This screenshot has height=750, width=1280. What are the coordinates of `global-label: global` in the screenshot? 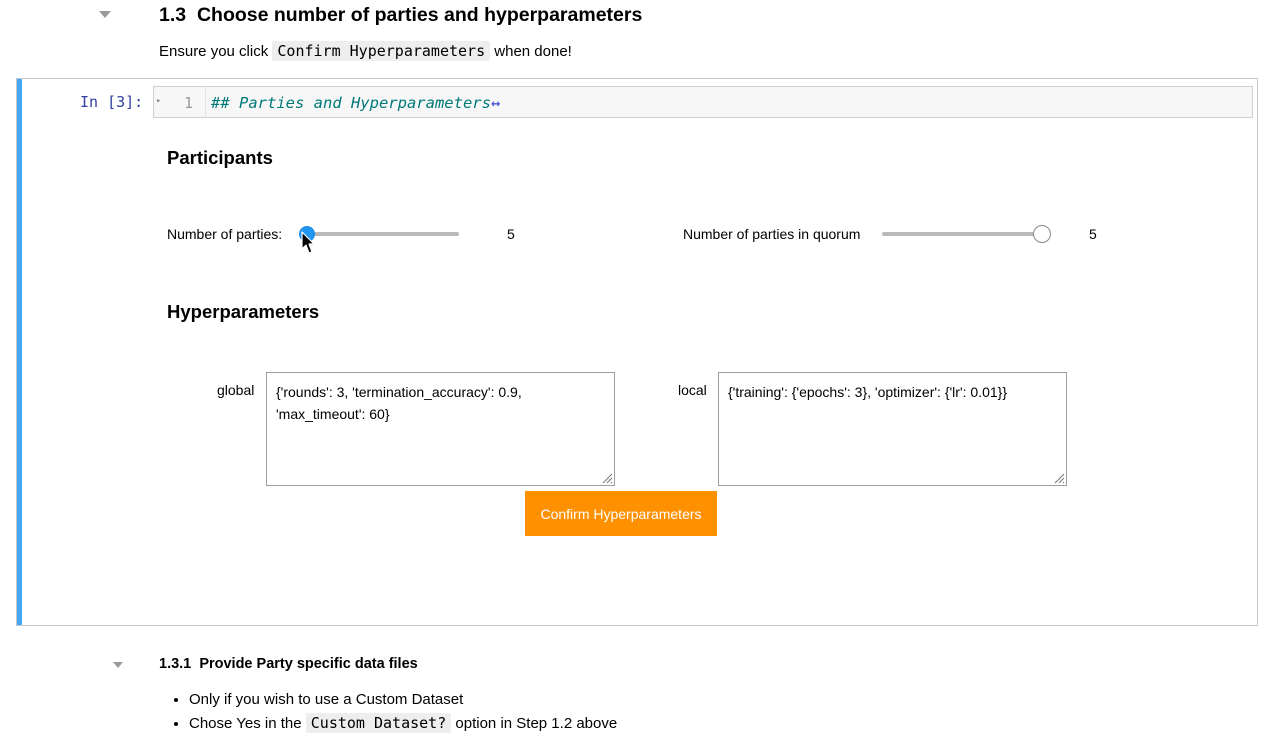 It's located at (236, 390).